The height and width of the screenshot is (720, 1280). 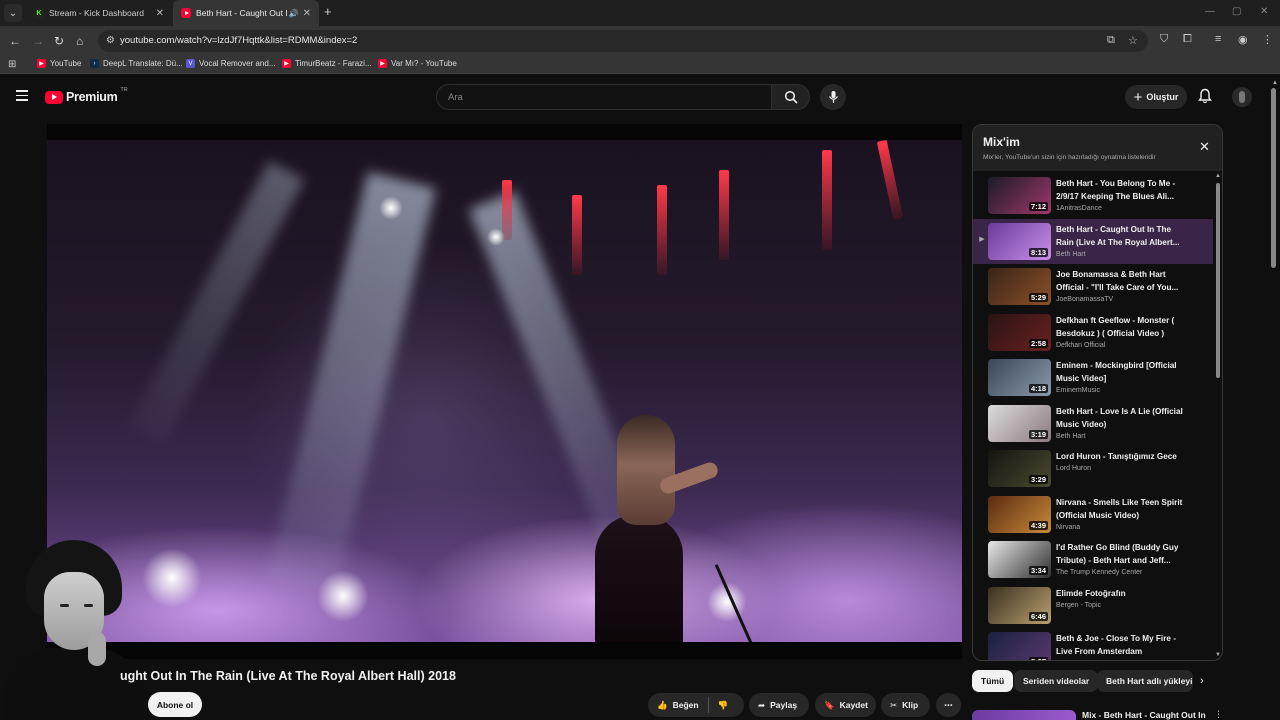 I want to click on chip-series-videos: Seriden videolar, so click(x=1056, y=681).